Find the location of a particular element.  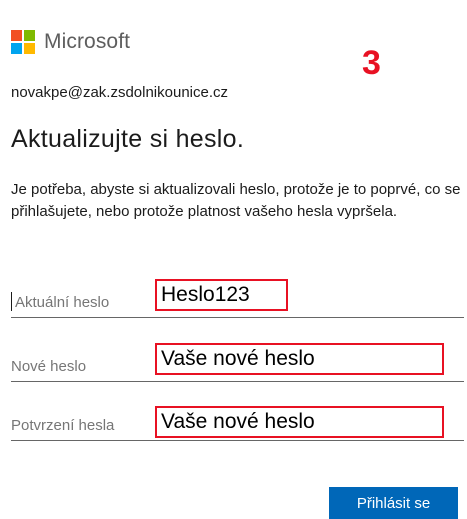

logo-square-green is located at coordinates (29, 35).